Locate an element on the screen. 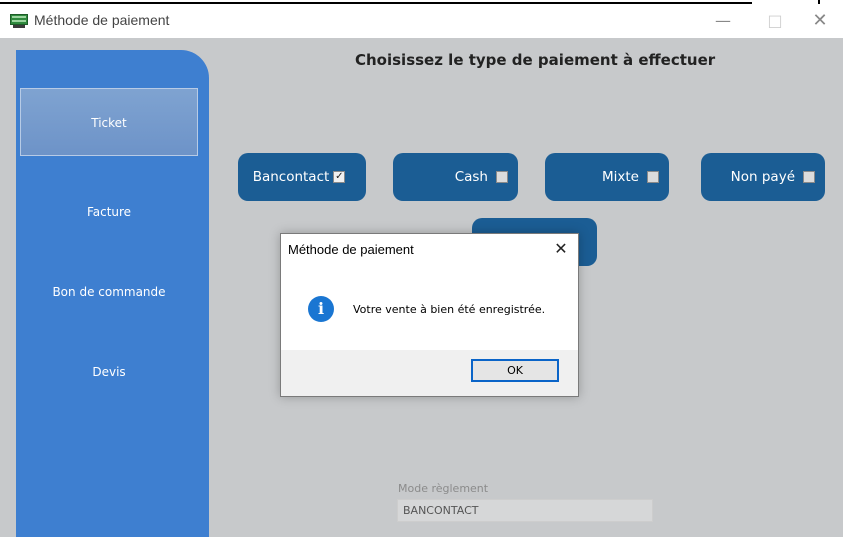 The image size is (843, 537). minimize-button: — is located at coordinates (723, 20).